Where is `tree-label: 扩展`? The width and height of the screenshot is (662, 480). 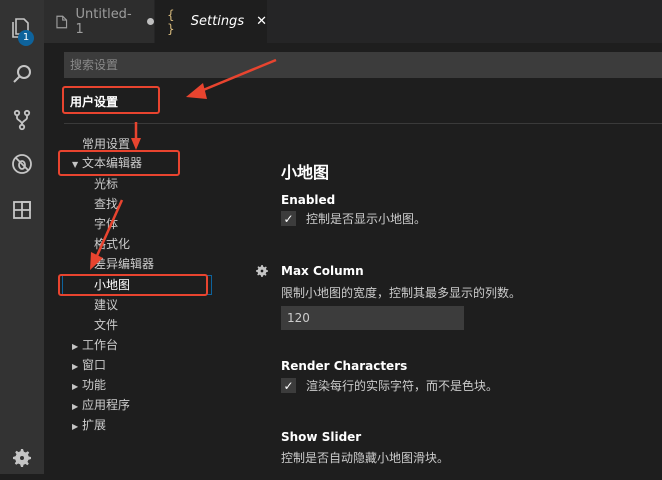 tree-label: 扩展 is located at coordinates (94, 425).